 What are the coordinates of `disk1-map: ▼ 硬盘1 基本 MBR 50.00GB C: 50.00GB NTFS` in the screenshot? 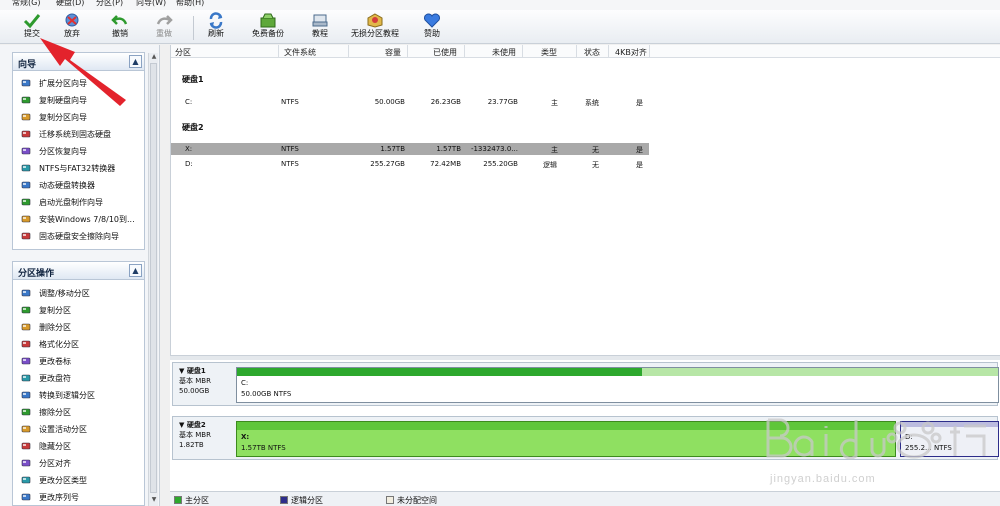 It's located at (585, 384).